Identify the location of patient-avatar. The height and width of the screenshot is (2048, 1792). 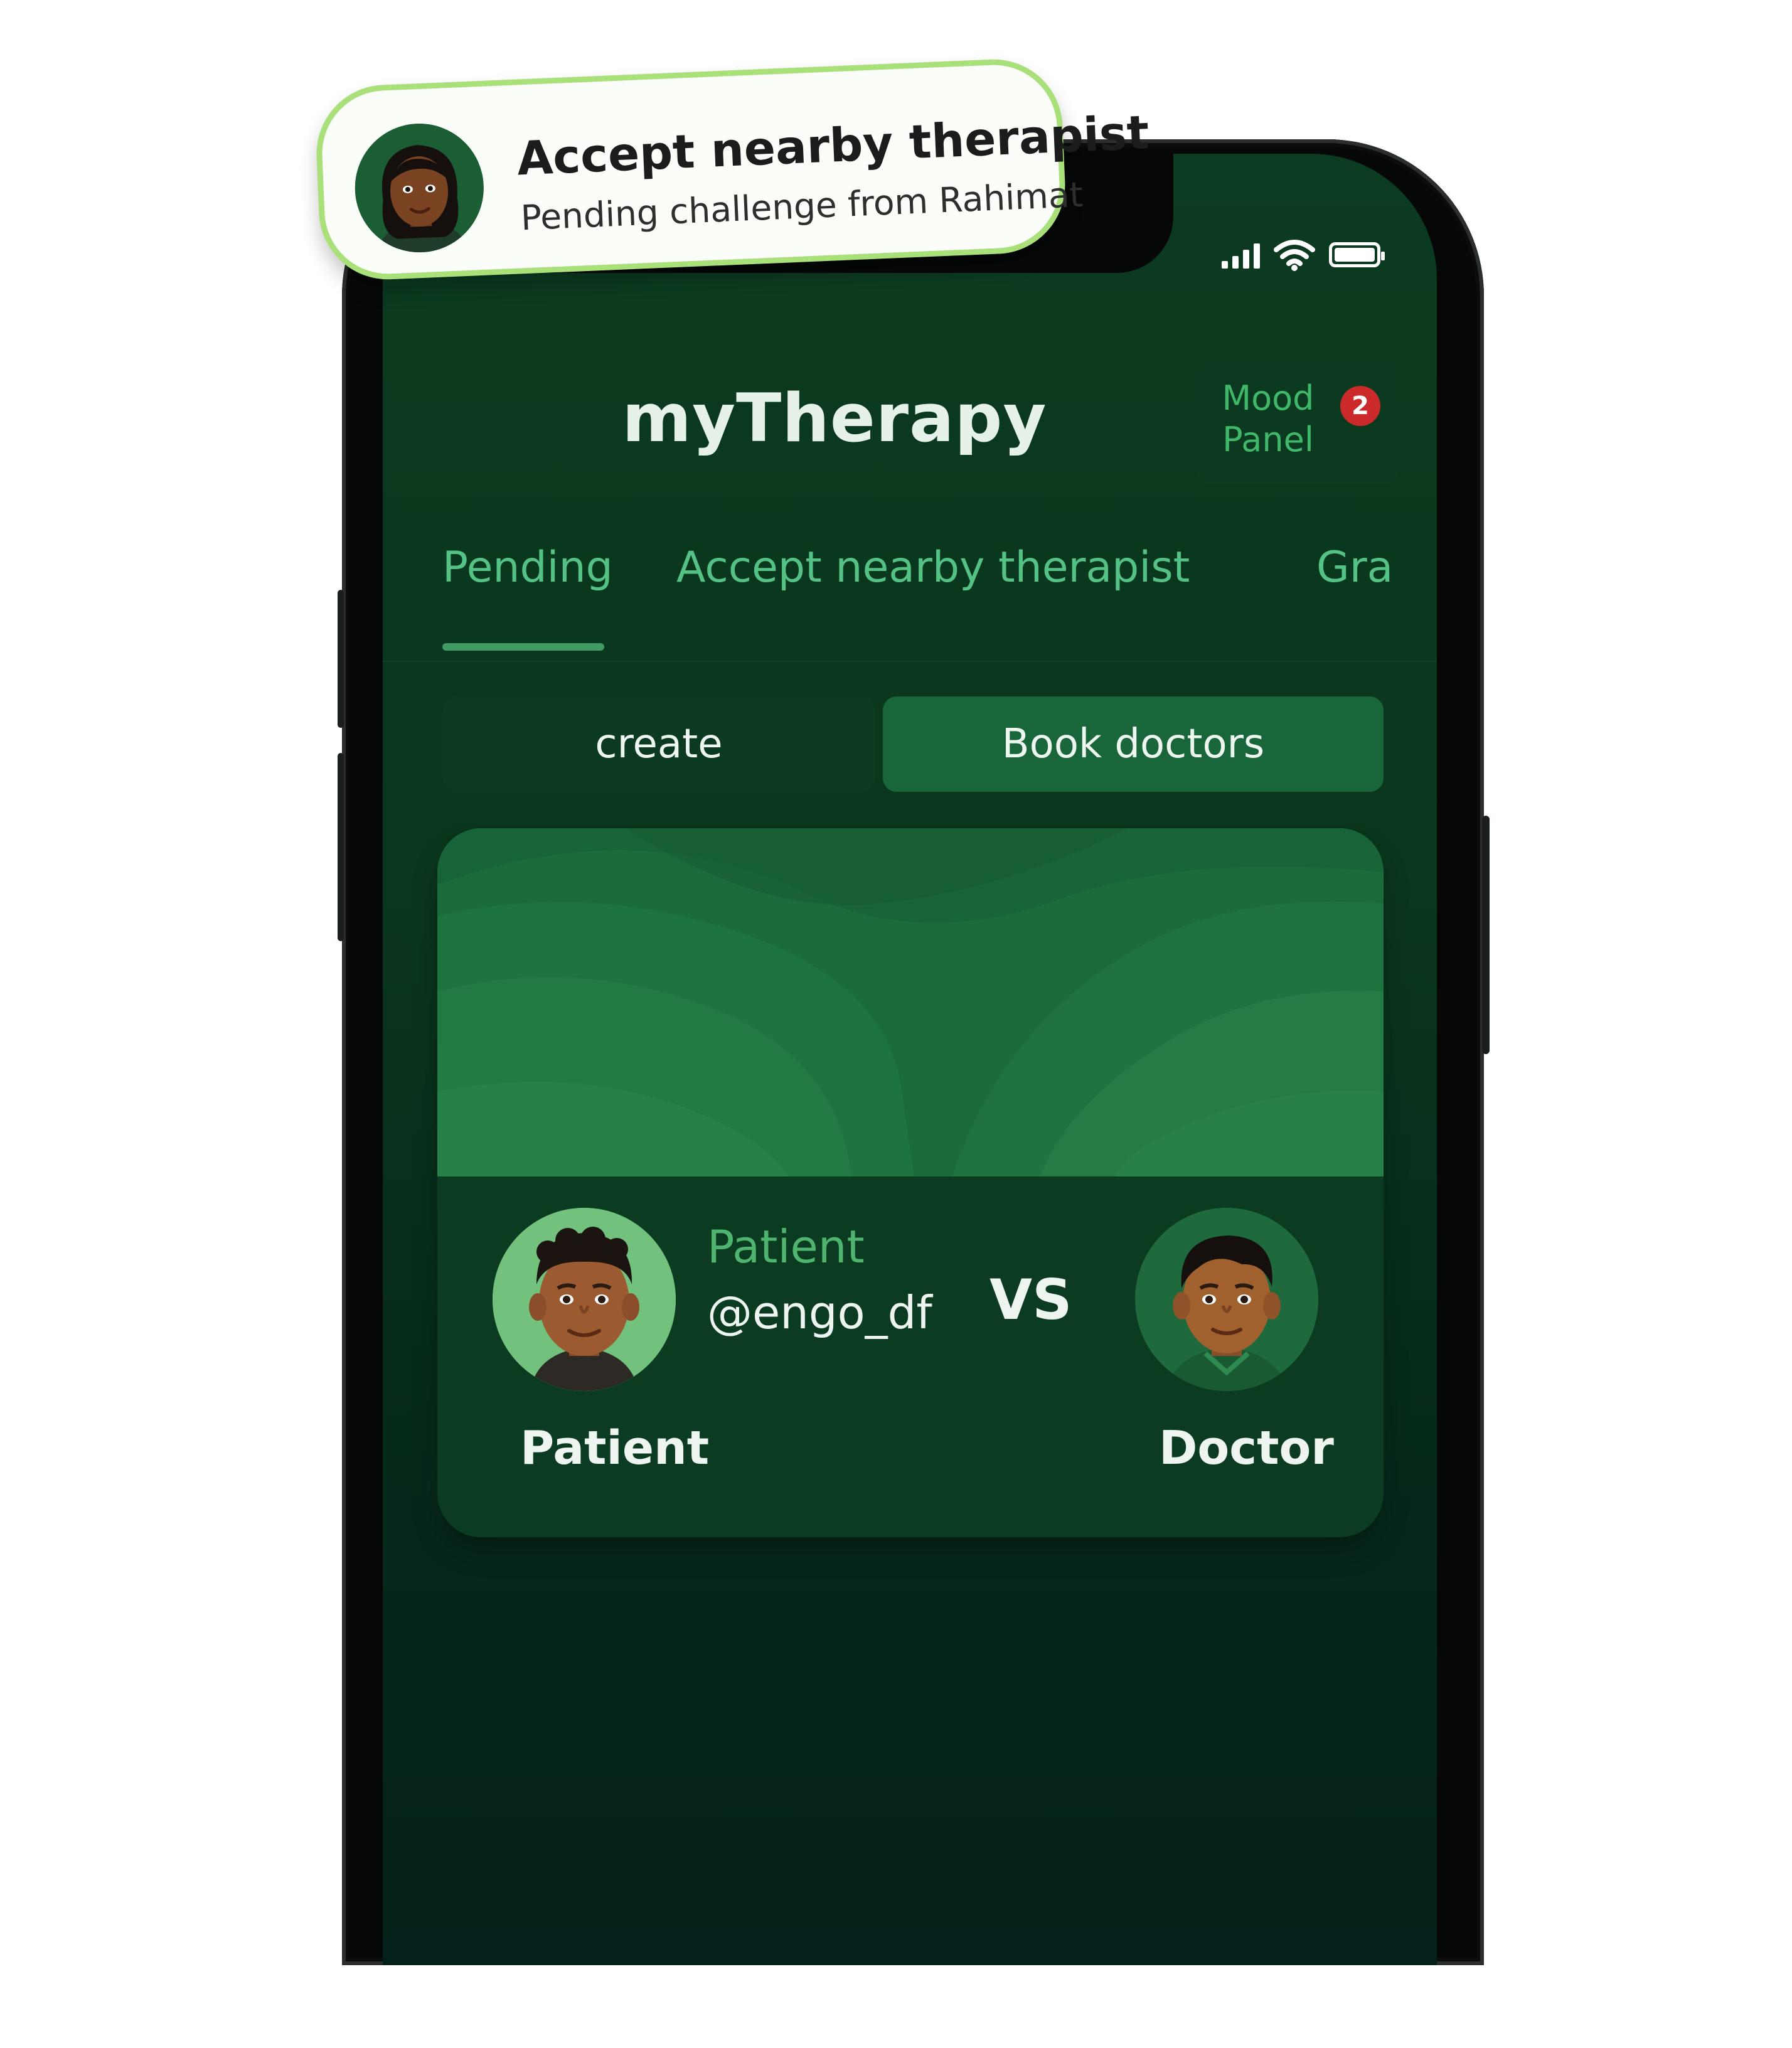
(584, 1299).